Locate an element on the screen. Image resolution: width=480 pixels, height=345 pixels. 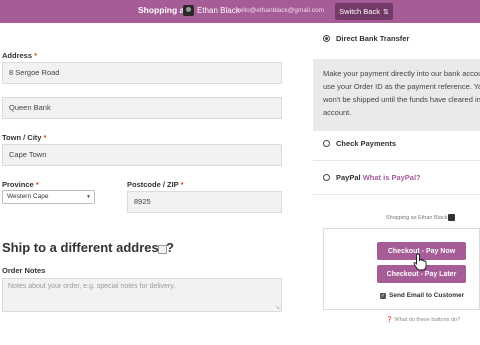
switch-back-label: Switch Back is located at coordinates (359, 11).